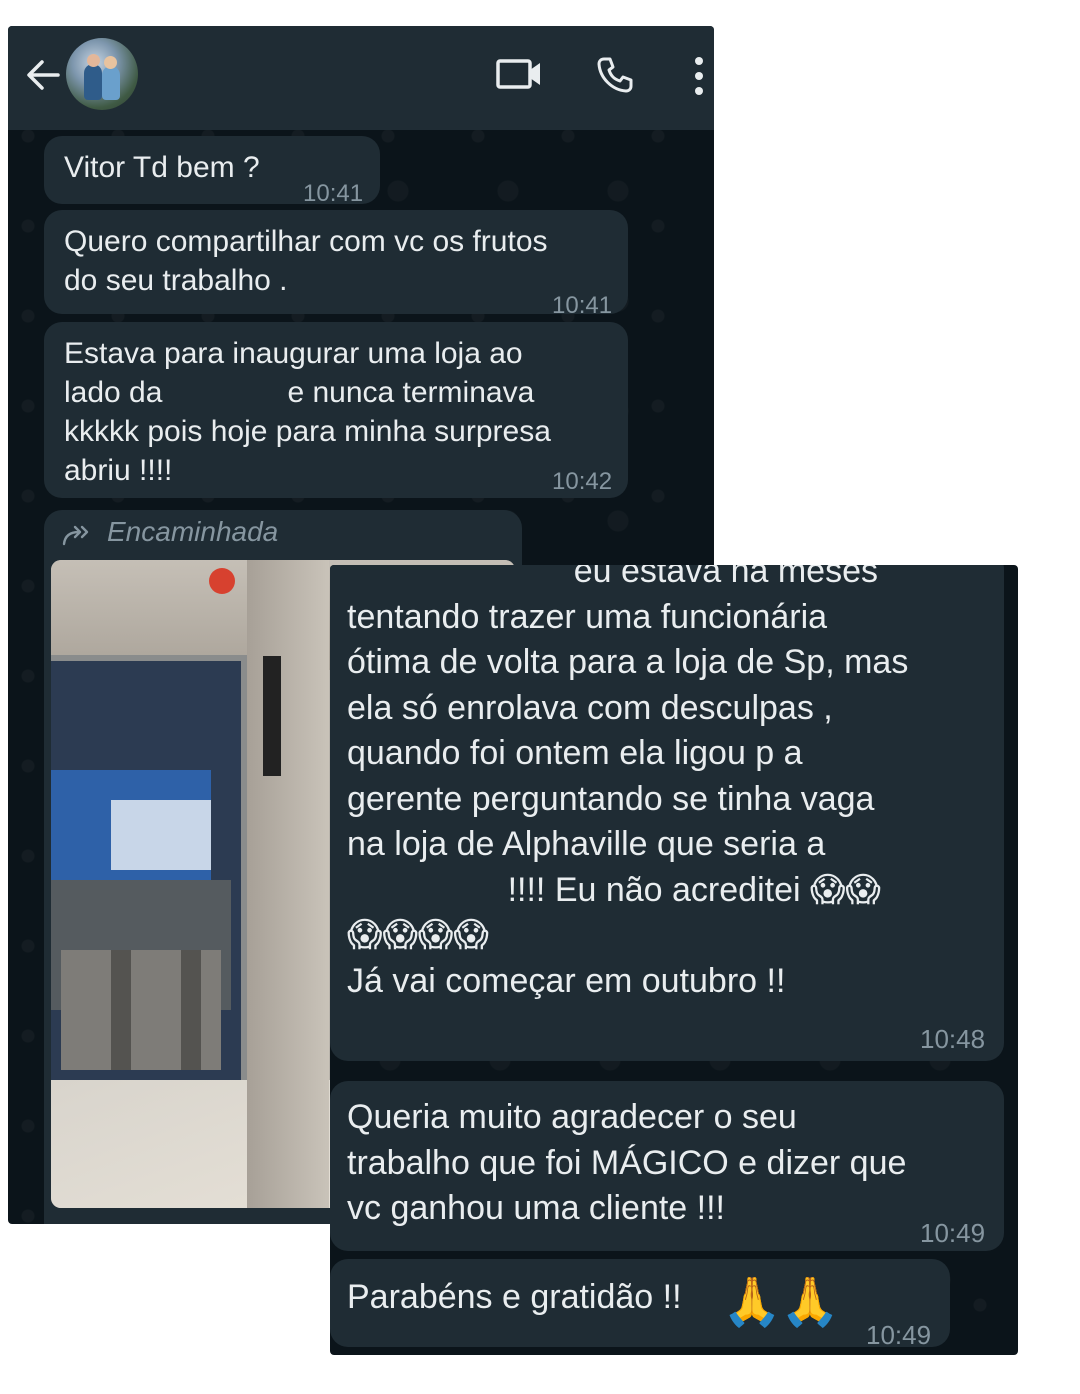 This screenshot has width=1080, height=1394. Describe the element at coordinates (699, 76) in the screenshot. I see `more-options-icon` at that location.